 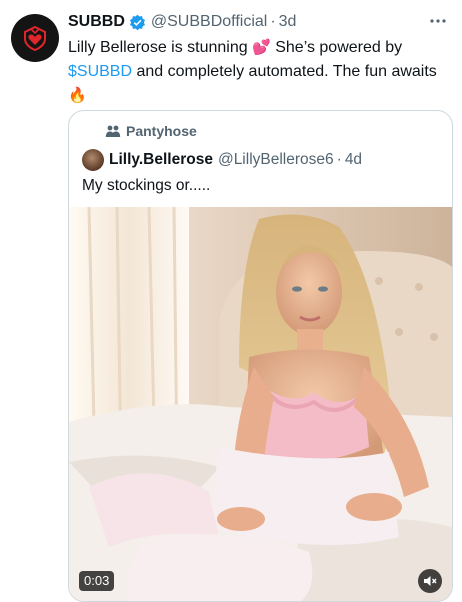 What do you see at coordinates (97, 581) in the screenshot?
I see `video-duration: 0:03` at bounding box center [97, 581].